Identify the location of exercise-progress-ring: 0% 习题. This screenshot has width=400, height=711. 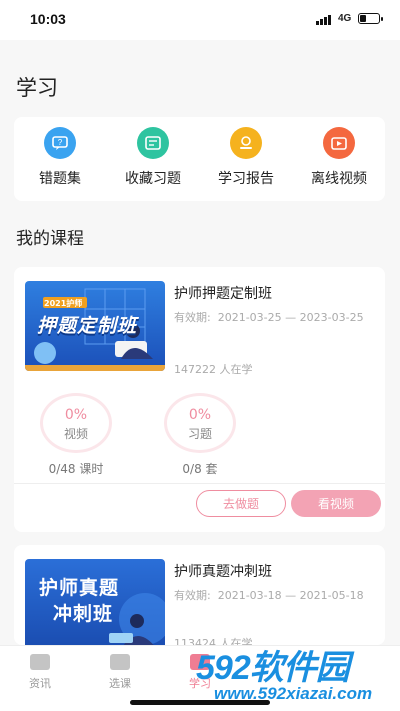
(200, 423).